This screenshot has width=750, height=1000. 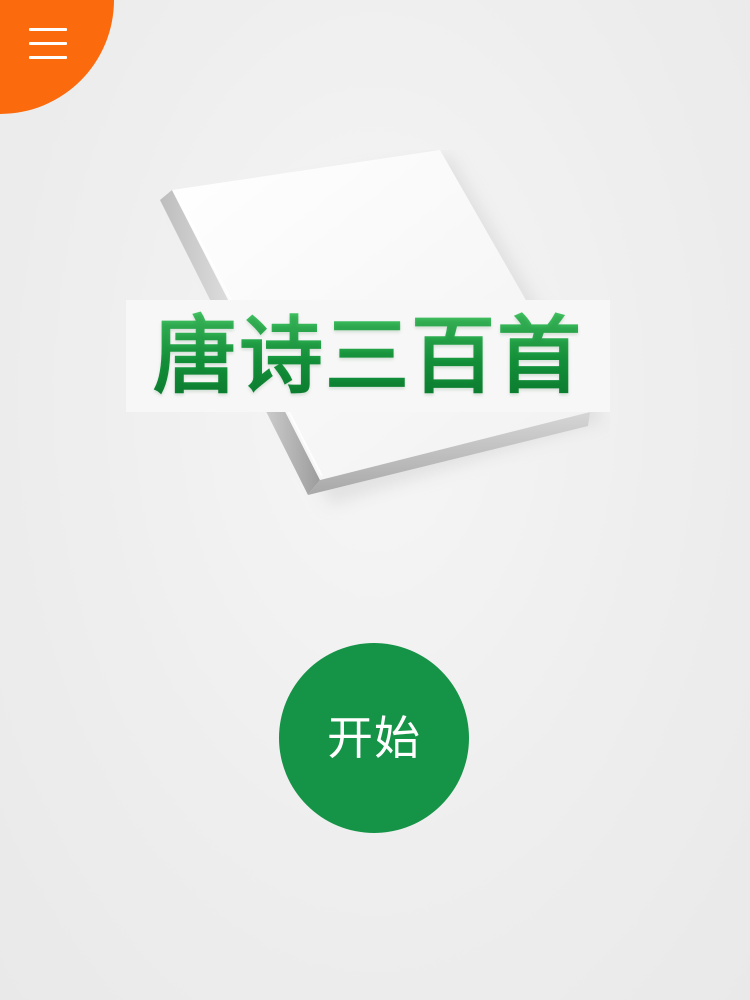 I want to click on start-button-label: 开始, so click(x=374, y=738).